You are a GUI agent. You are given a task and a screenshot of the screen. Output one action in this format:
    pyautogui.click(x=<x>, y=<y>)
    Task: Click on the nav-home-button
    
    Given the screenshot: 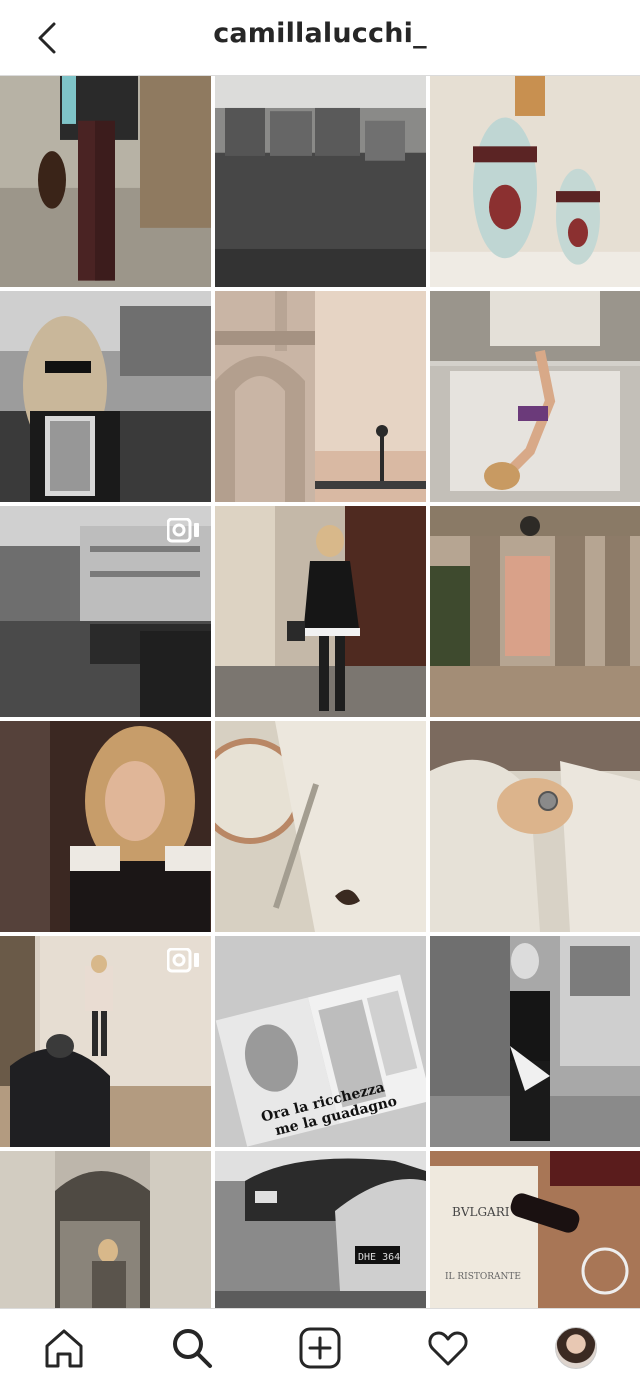 What is the action you would take?
    pyautogui.click(x=64, y=1348)
    